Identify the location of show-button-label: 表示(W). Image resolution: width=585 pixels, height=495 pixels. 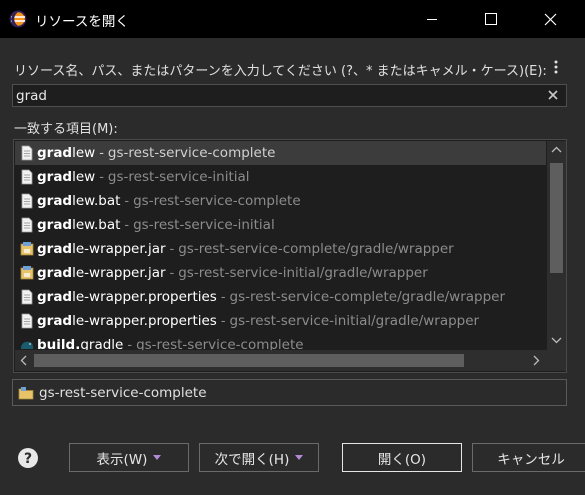
(122, 459).